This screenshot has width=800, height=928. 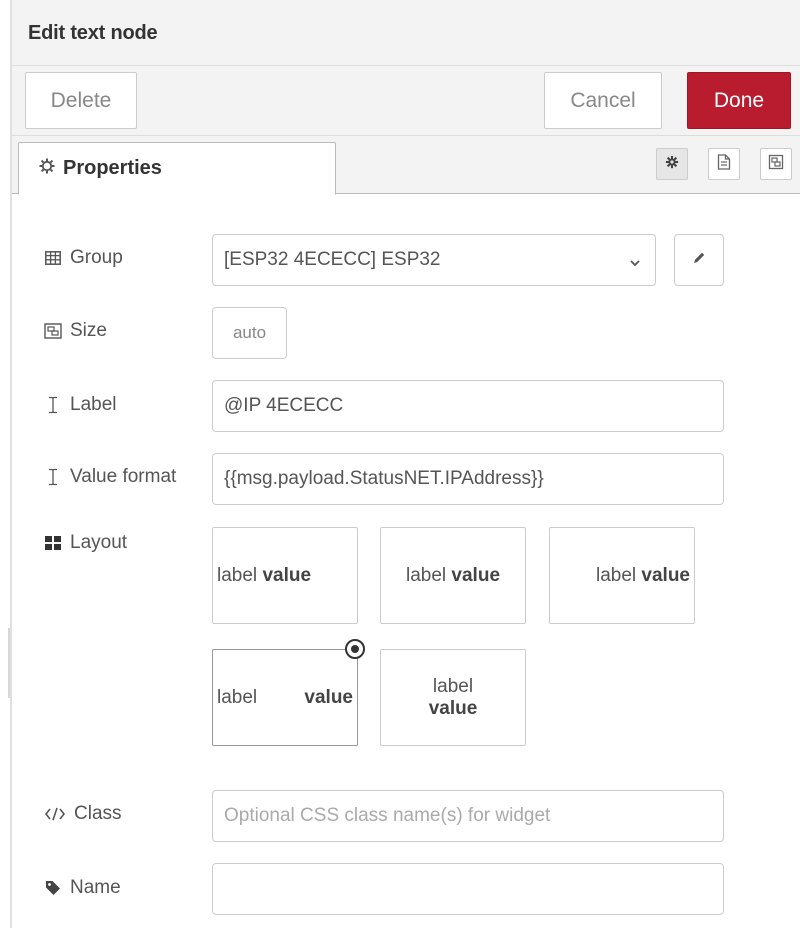 I want to click on size-button: auto, so click(x=249, y=333).